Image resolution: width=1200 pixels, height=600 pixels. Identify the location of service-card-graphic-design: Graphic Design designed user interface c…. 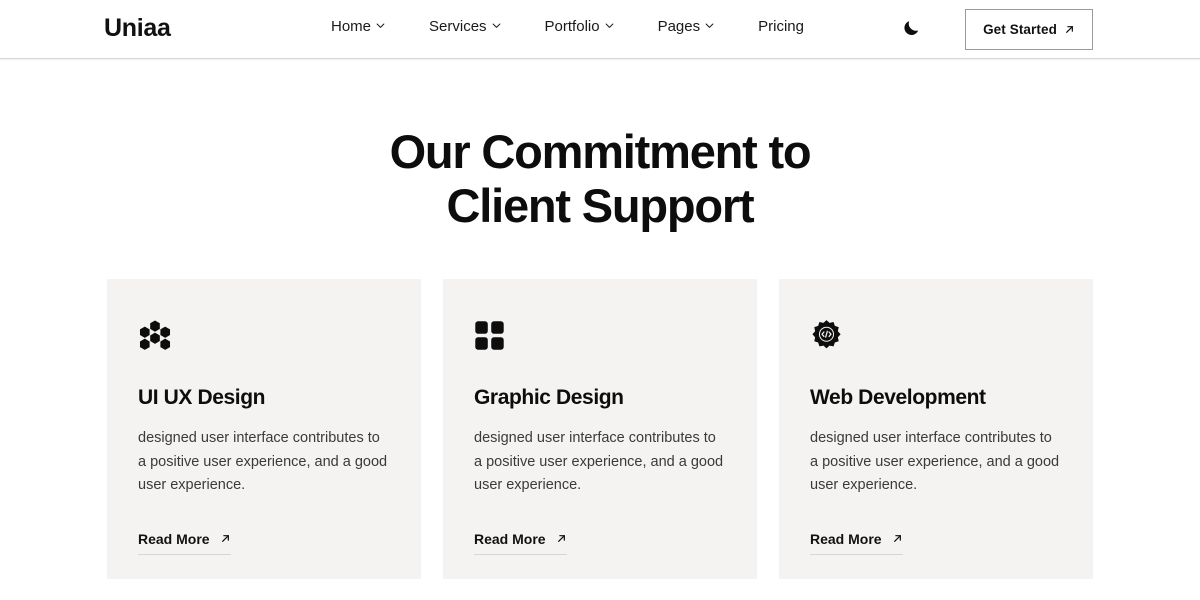
(600, 429).